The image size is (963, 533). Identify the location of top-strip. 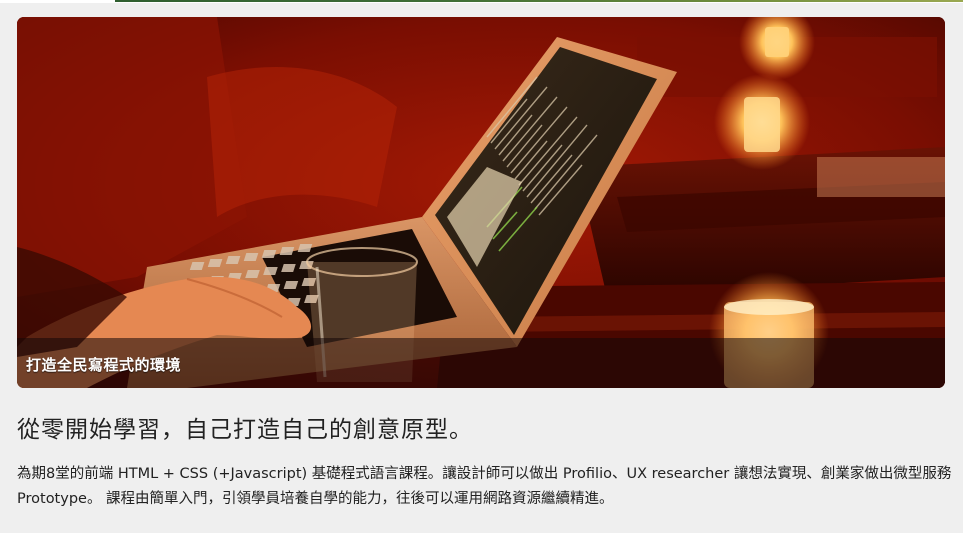
(481, 1).